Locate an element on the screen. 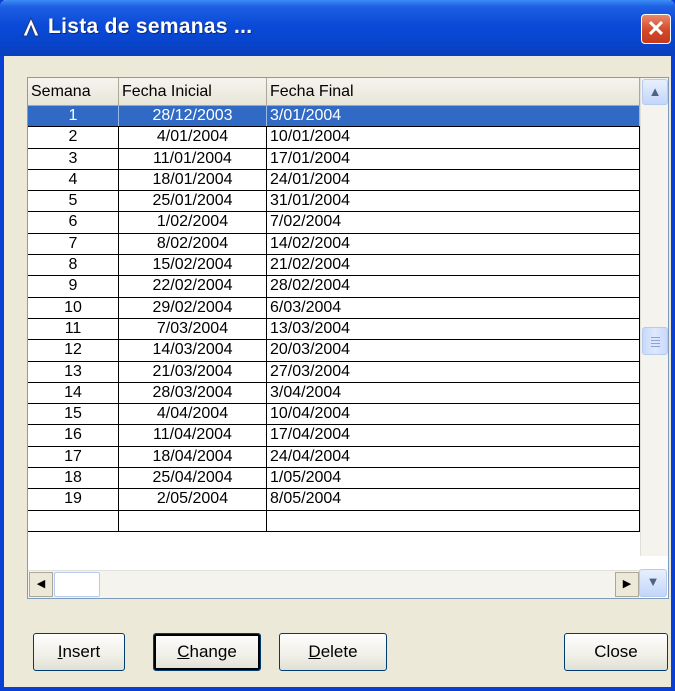 The height and width of the screenshot is (691, 675). cell-fecha-final: 31/01/2004 is located at coordinates (453, 201).